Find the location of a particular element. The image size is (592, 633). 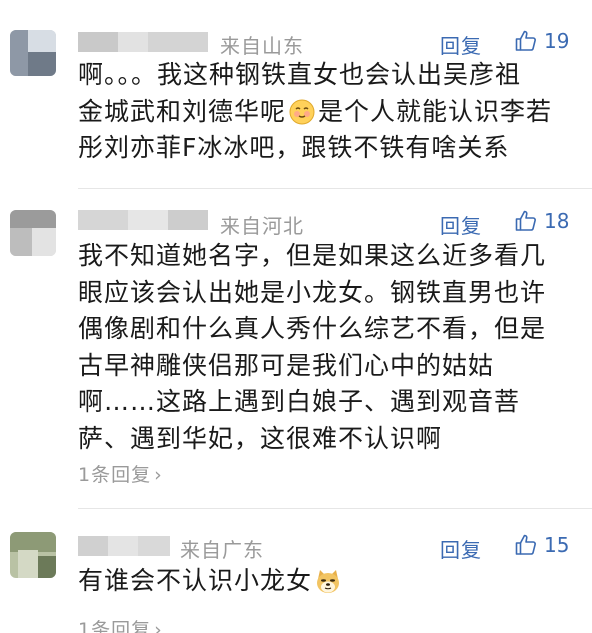

comment-line: 彤刘亦菲F冰冰吧，跟铁不铁有啥关系 is located at coordinates (294, 147).